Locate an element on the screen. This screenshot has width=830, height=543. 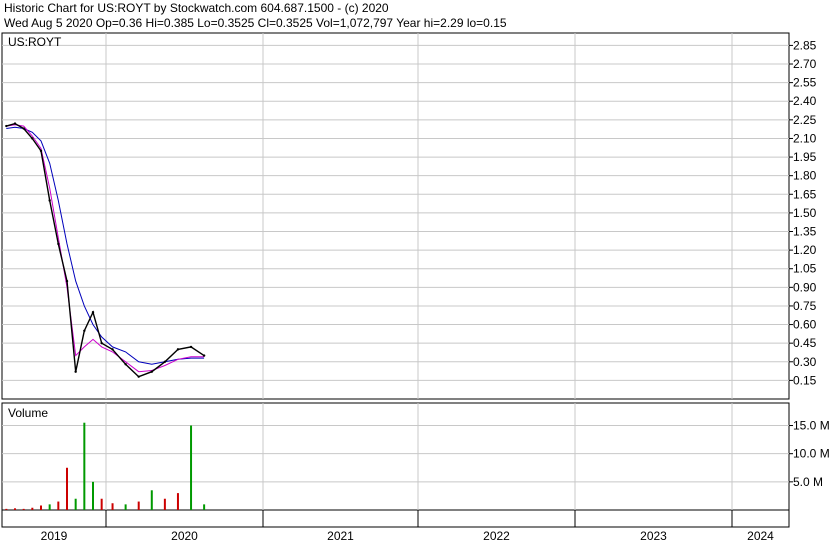
price-tick-label: 2.25 is located at coordinates (805, 120).